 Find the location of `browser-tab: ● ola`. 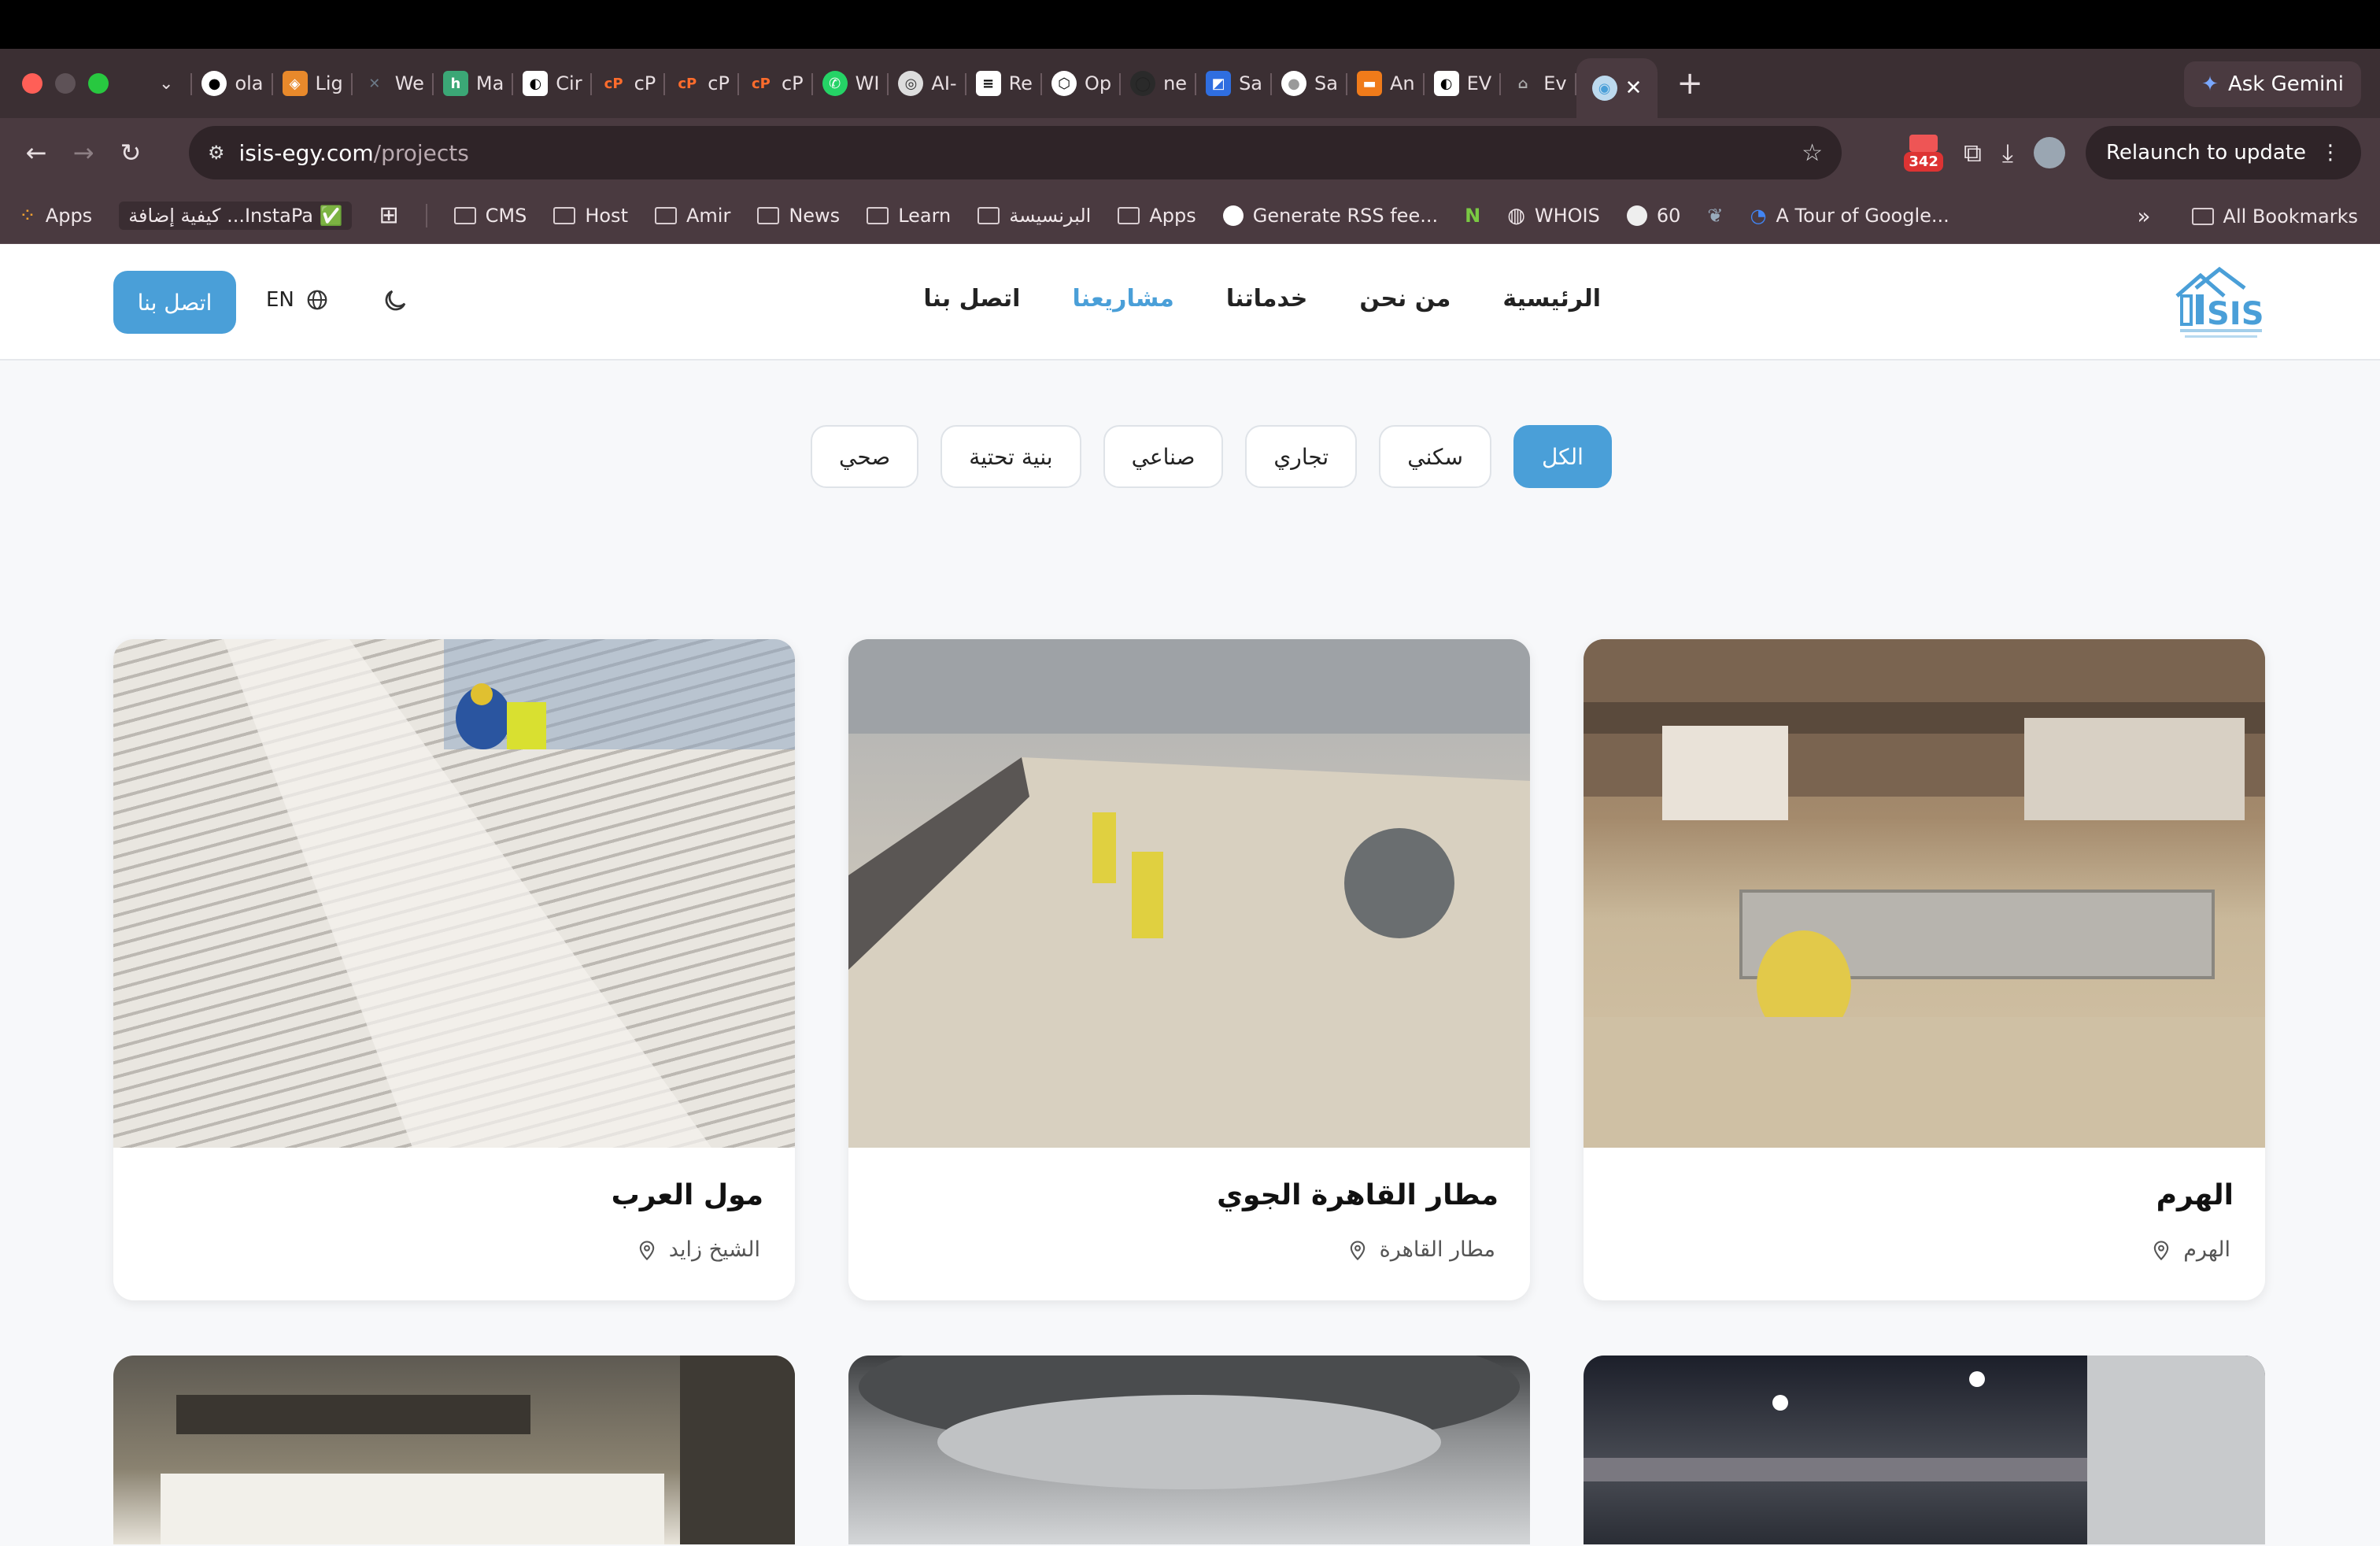

browser-tab: ● ola is located at coordinates (232, 83).